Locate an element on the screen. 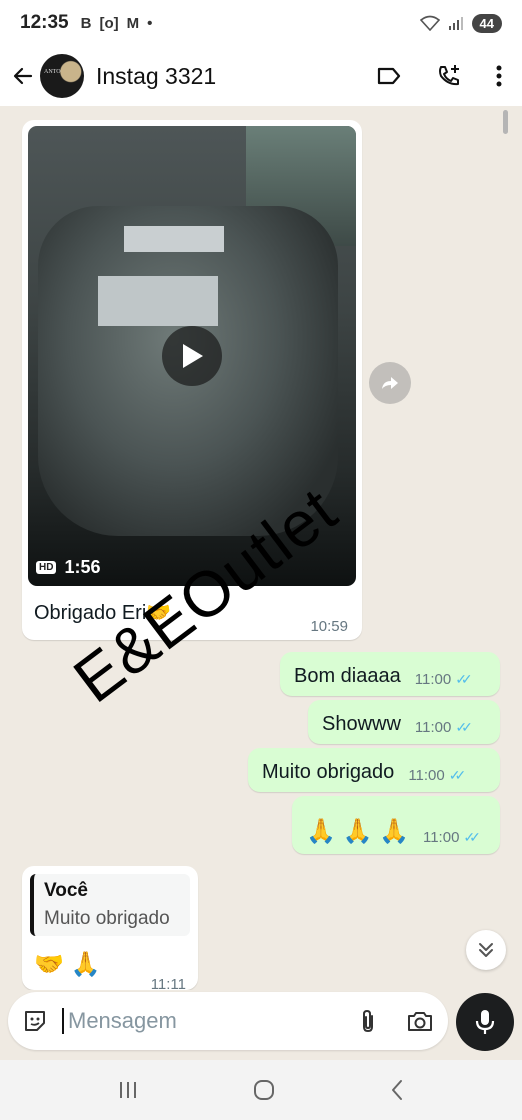  message-text: Showww is located at coordinates (361, 724).